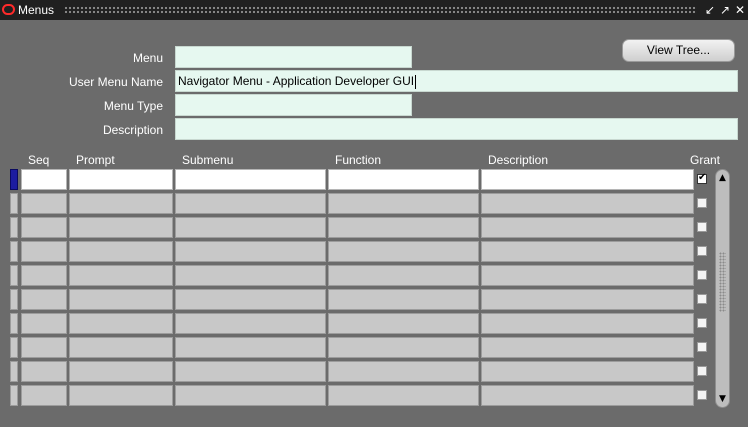 The height and width of the screenshot is (427, 748). Describe the element at coordinates (722, 178) in the screenshot. I see `scroll-up-icon: ▲` at that location.